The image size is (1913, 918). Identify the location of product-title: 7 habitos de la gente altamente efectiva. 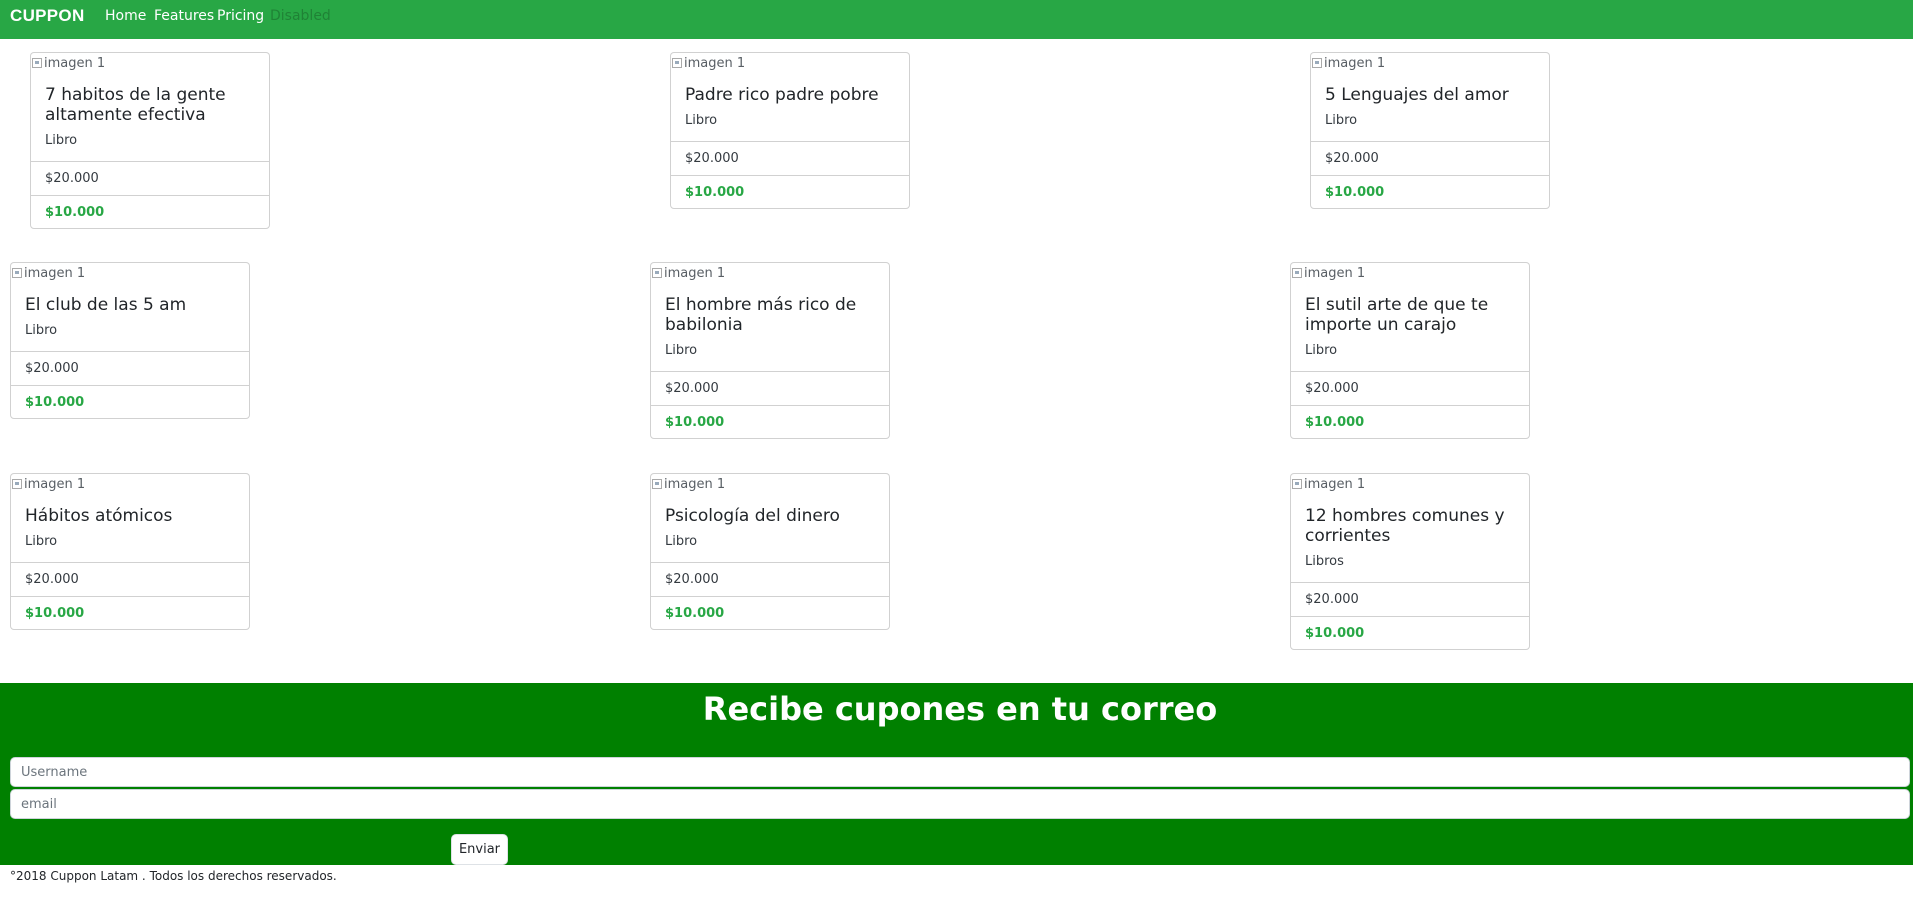
(135, 105).